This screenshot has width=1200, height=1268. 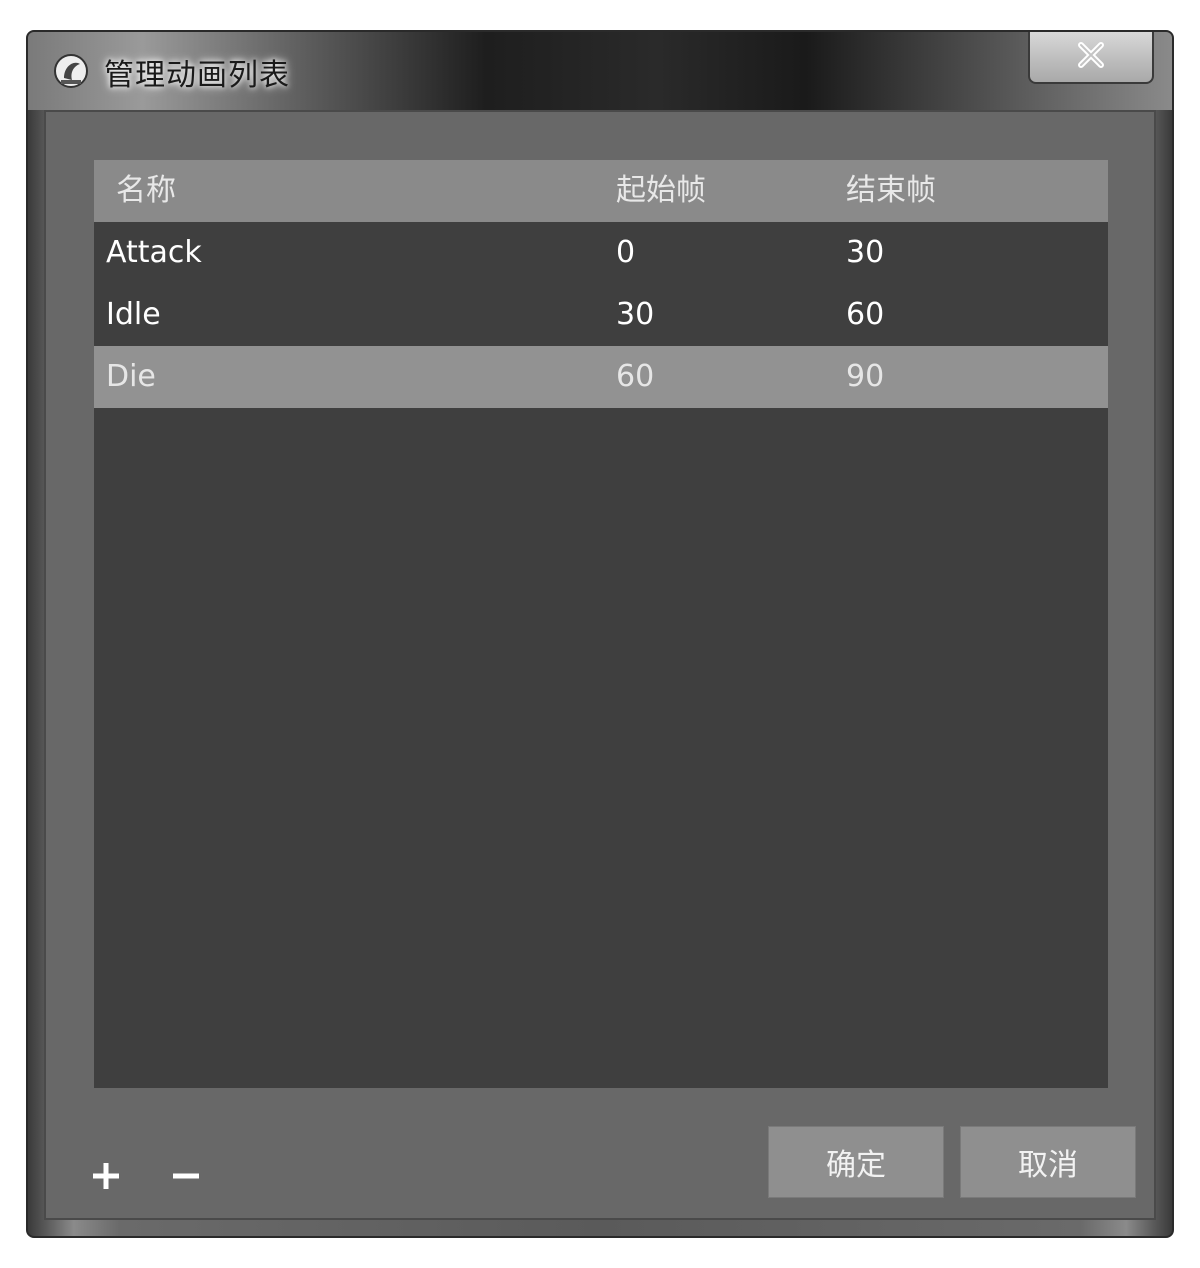 I want to click on add-animation-button, so click(x=106, y=1178).